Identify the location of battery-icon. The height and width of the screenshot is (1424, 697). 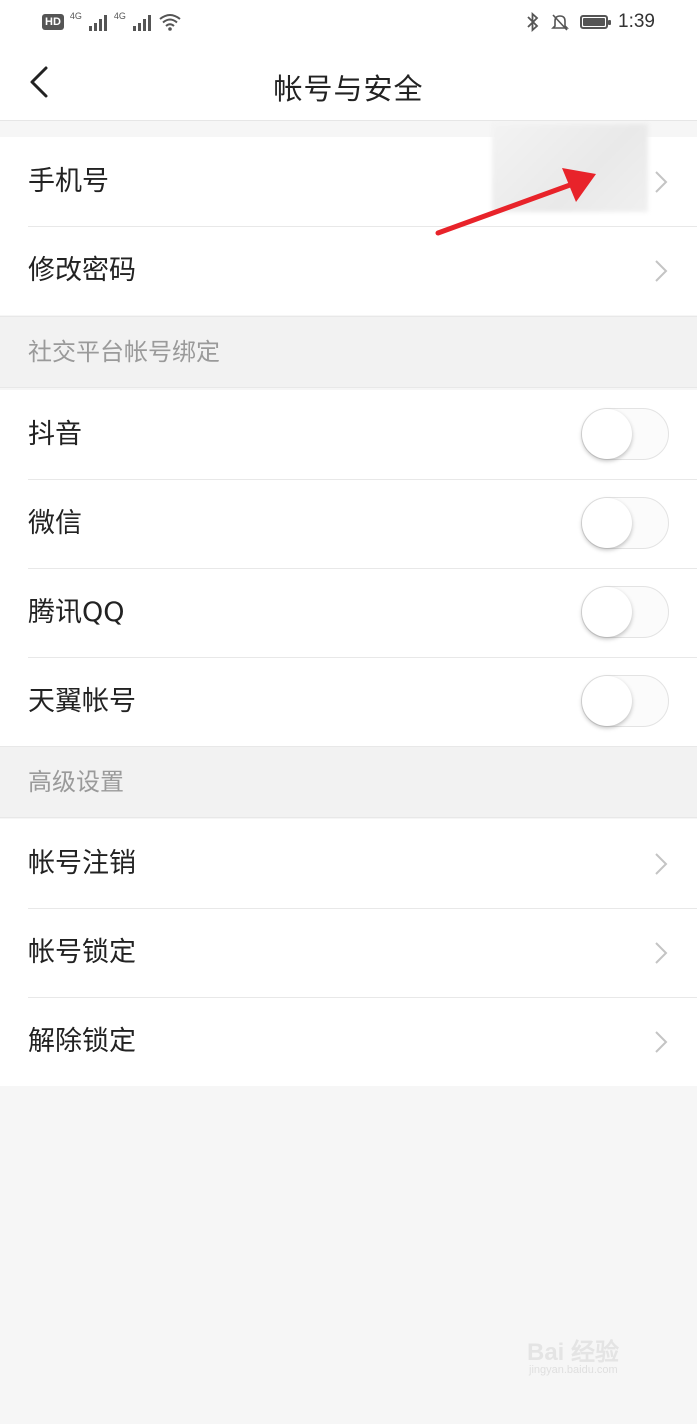
(596, 22).